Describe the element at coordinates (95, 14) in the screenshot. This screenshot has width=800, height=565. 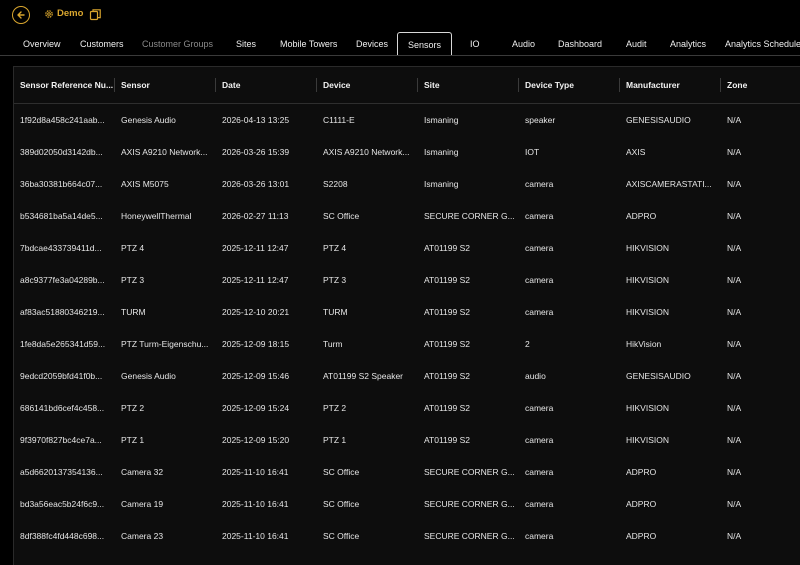
I see `copy-icon` at that location.